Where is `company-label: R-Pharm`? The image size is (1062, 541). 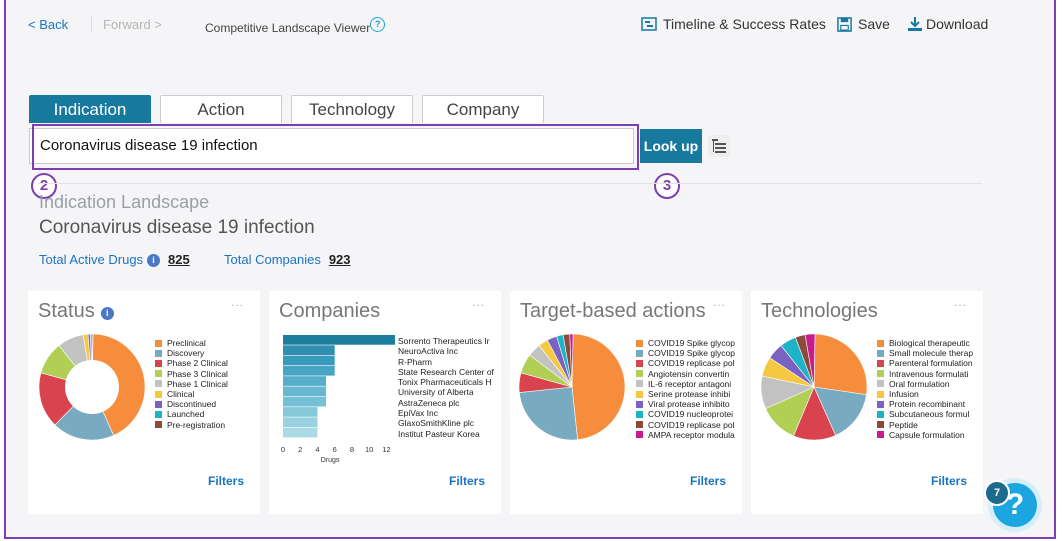
company-label: R-Pharm is located at coordinates (446, 362).